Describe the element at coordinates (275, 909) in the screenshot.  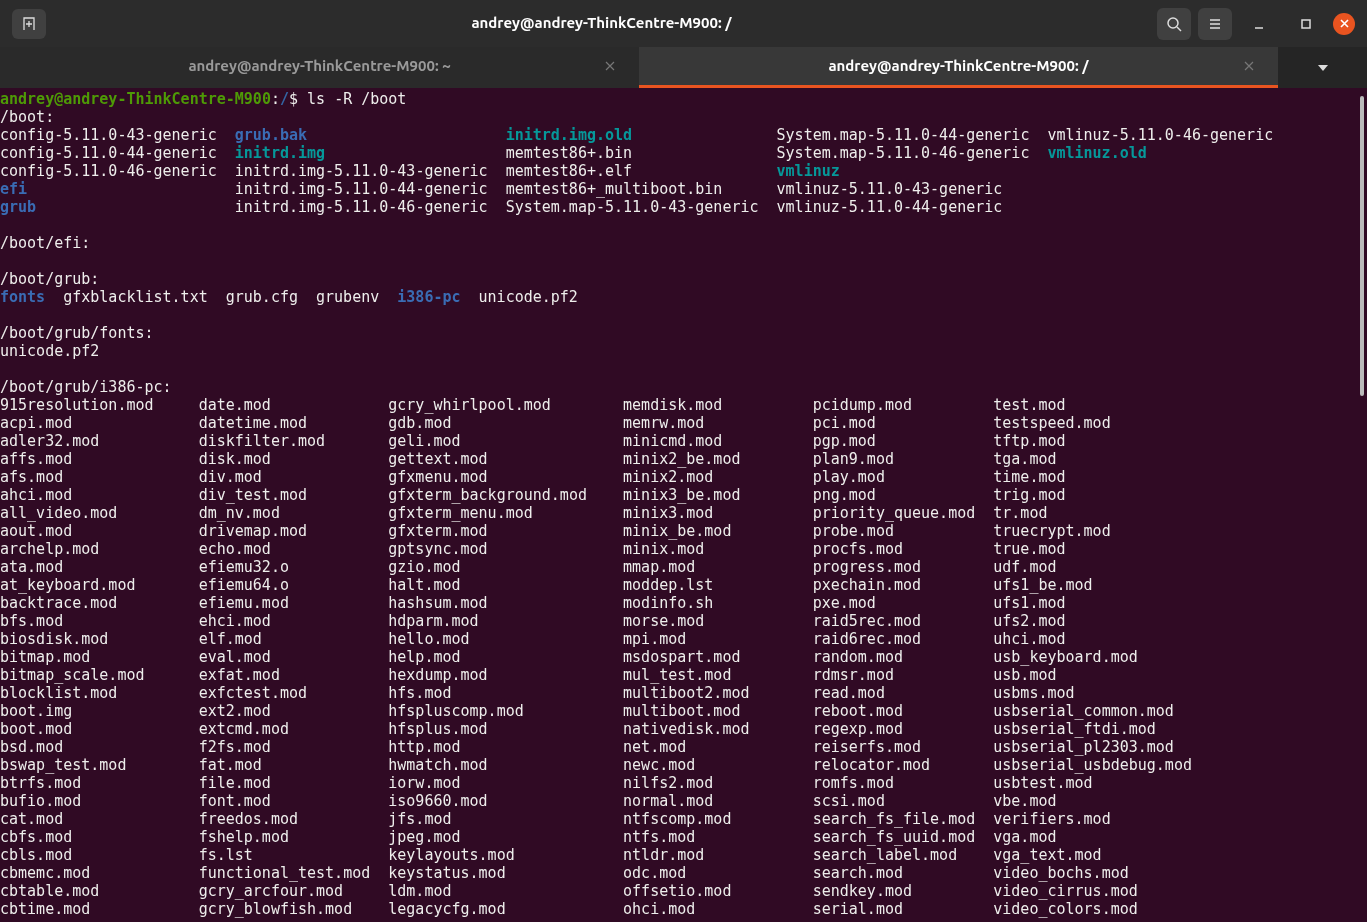
I see `file-name: gcry_blowfish.mod` at that location.